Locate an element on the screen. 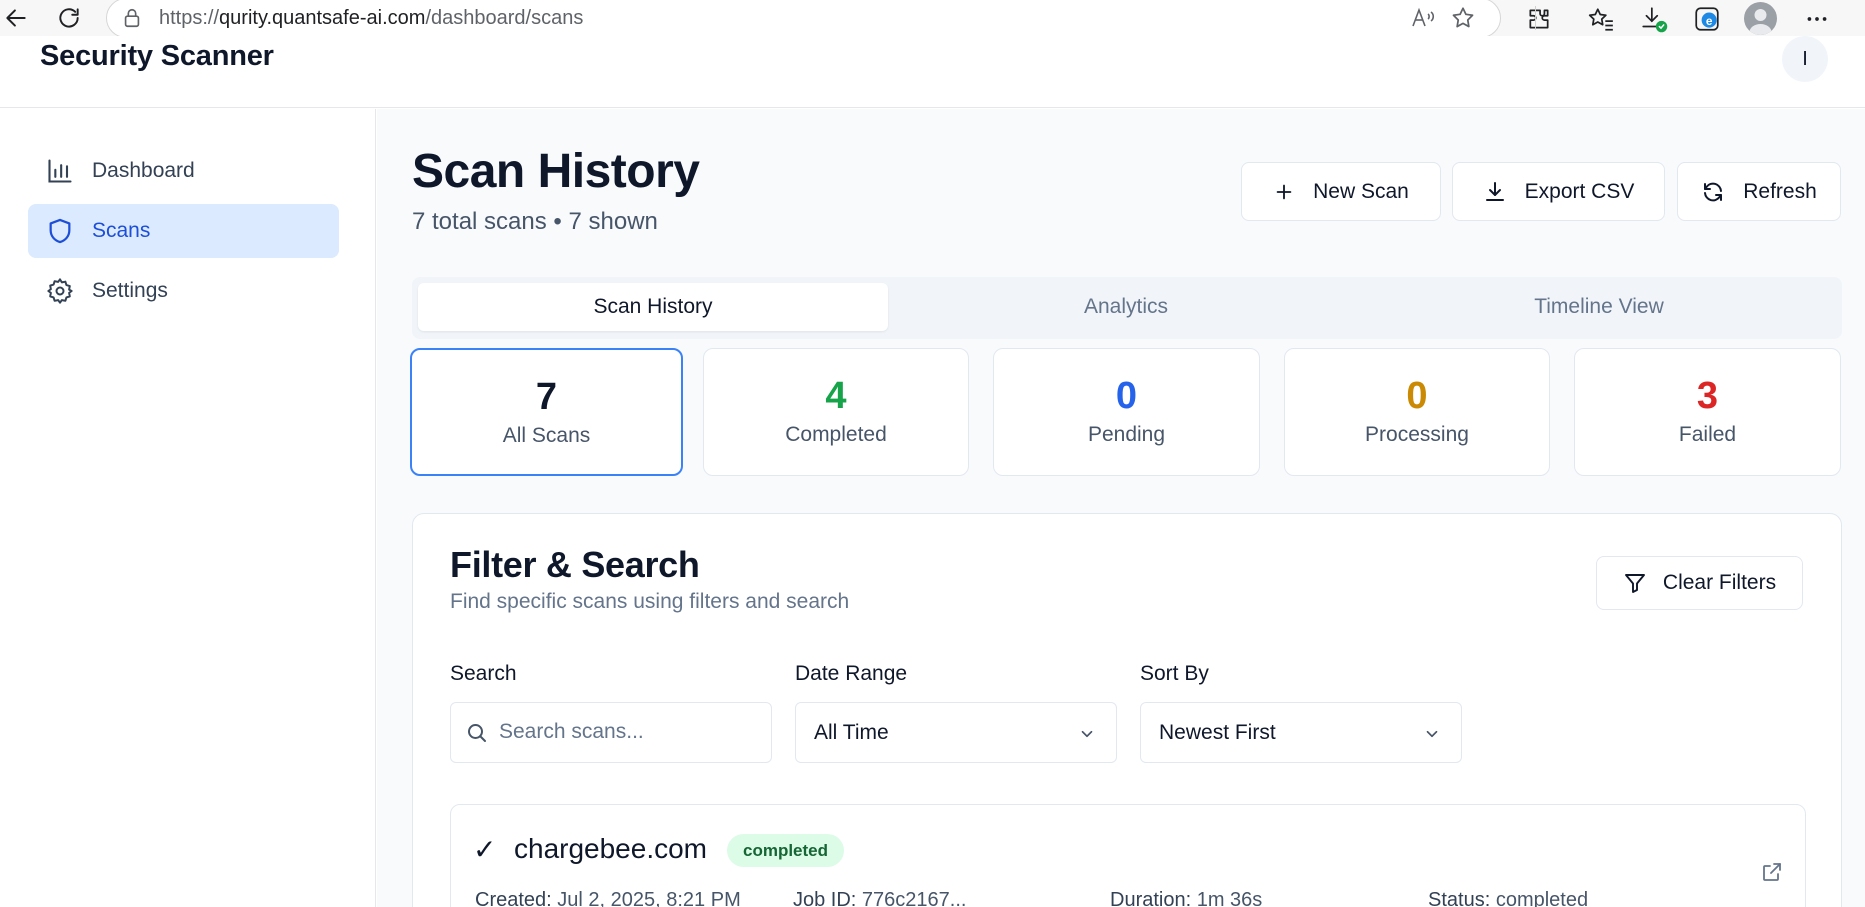  ie-mode-icon: e is located at coordinates (1707, 19).